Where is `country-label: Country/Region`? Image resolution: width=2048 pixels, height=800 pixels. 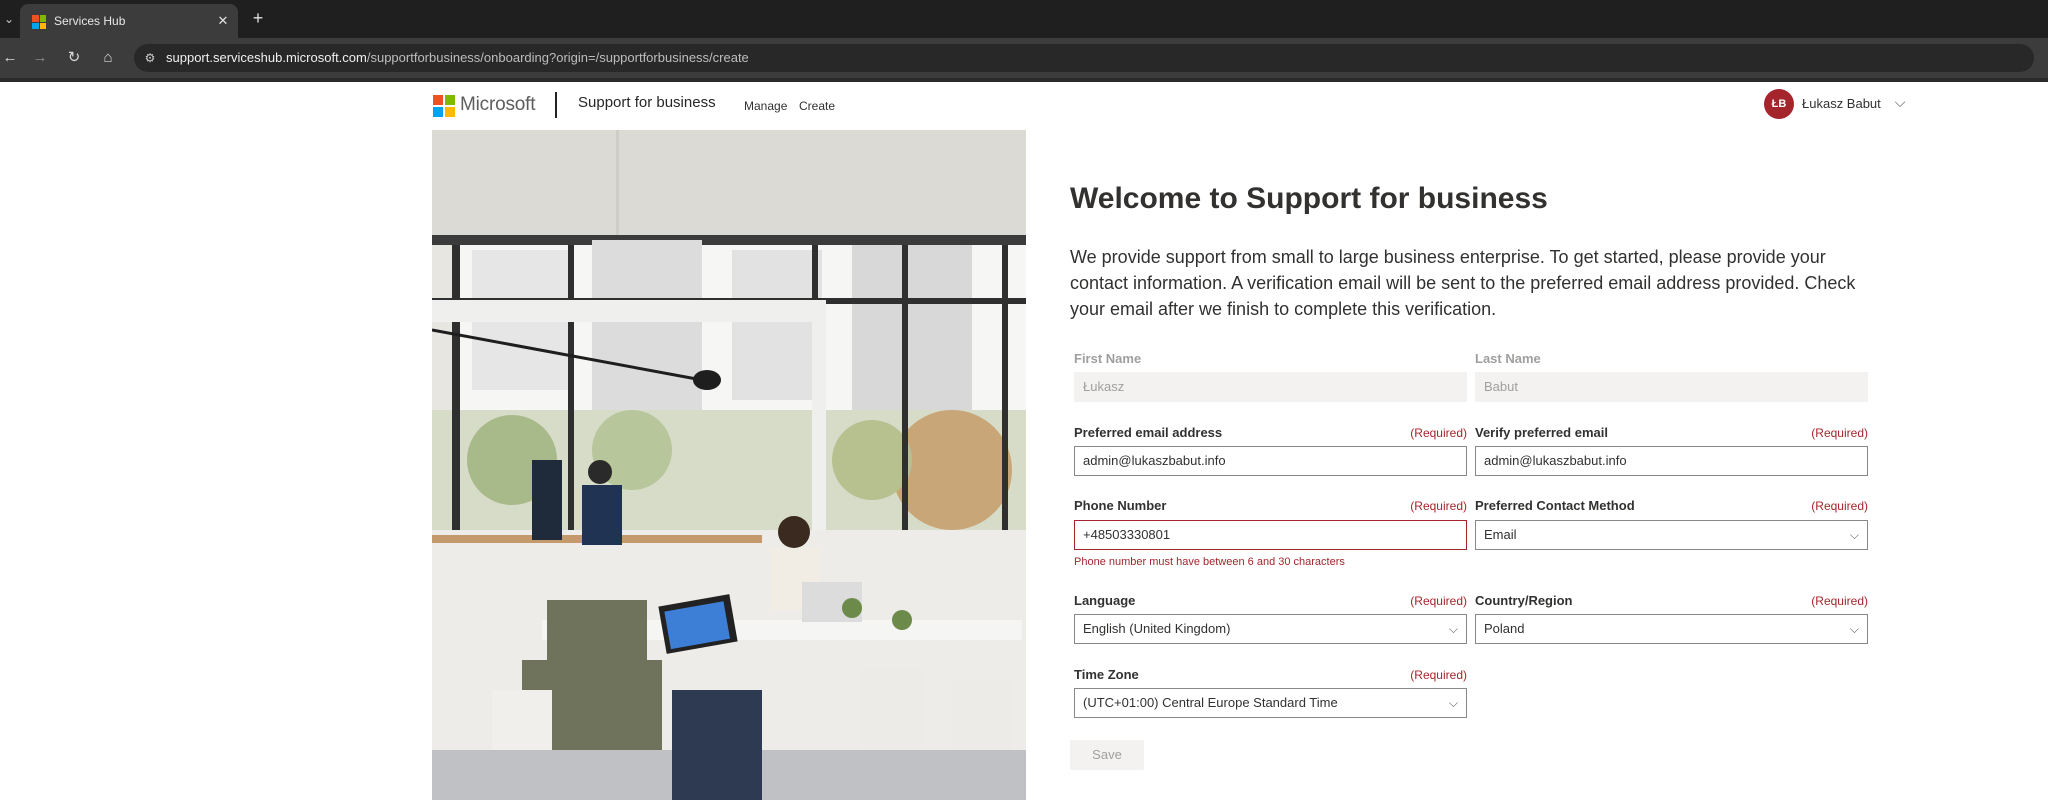 country-label: Country/Region is located at coordinates (1524, 600).